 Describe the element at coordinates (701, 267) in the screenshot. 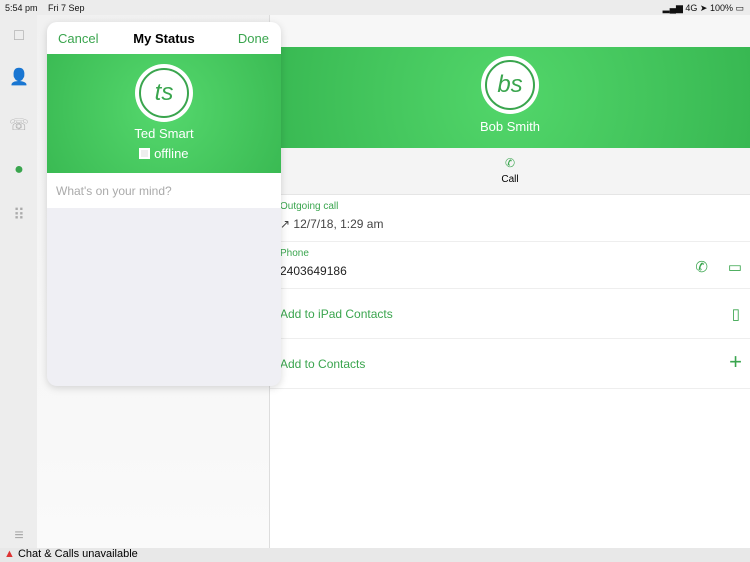

I see `phone-call-icon: ✆` at that location.